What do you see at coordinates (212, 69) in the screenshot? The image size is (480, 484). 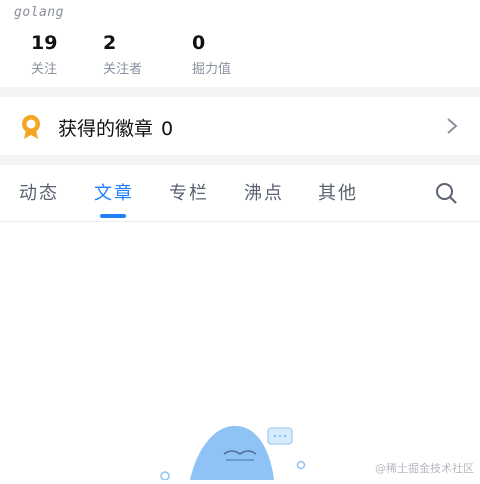 I see `stat-power-label: 掘力值` at bounding box center [212, 69].